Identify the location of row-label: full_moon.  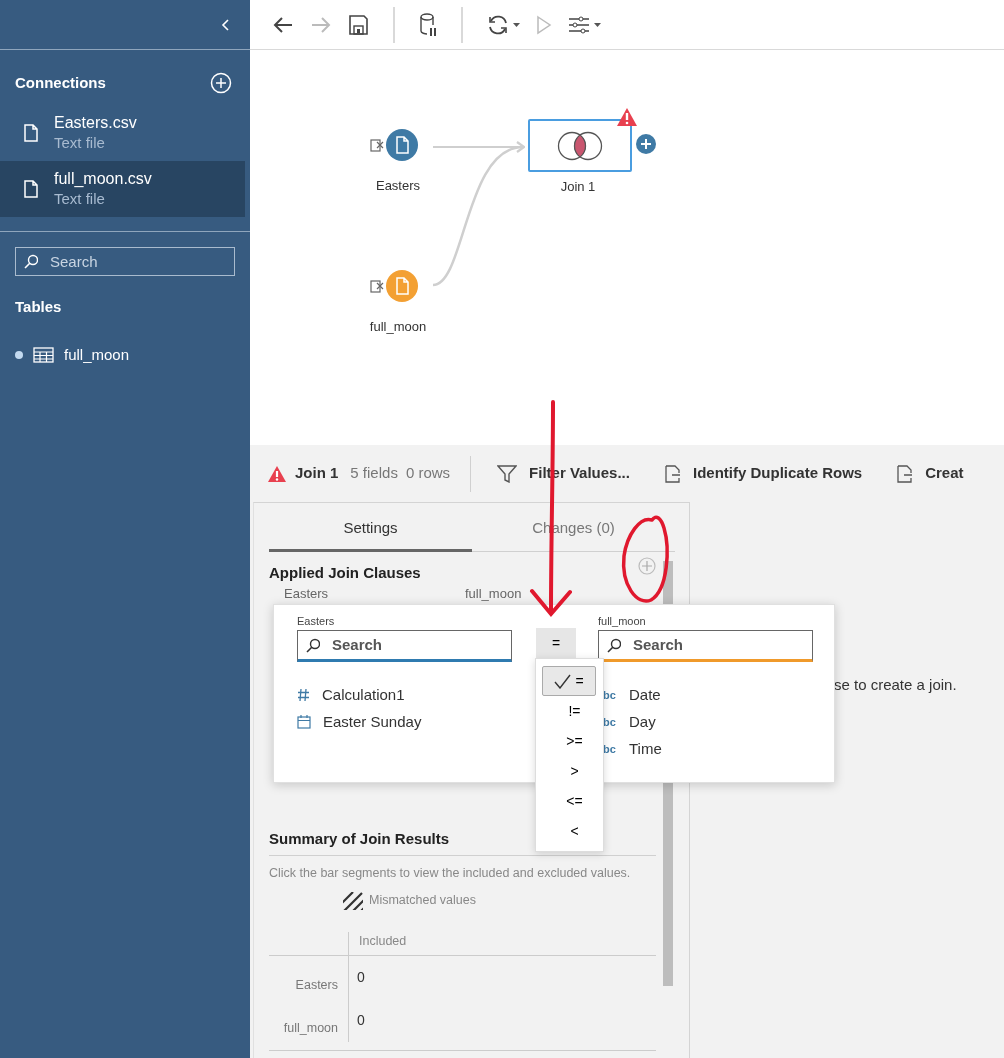
(310, 1029).